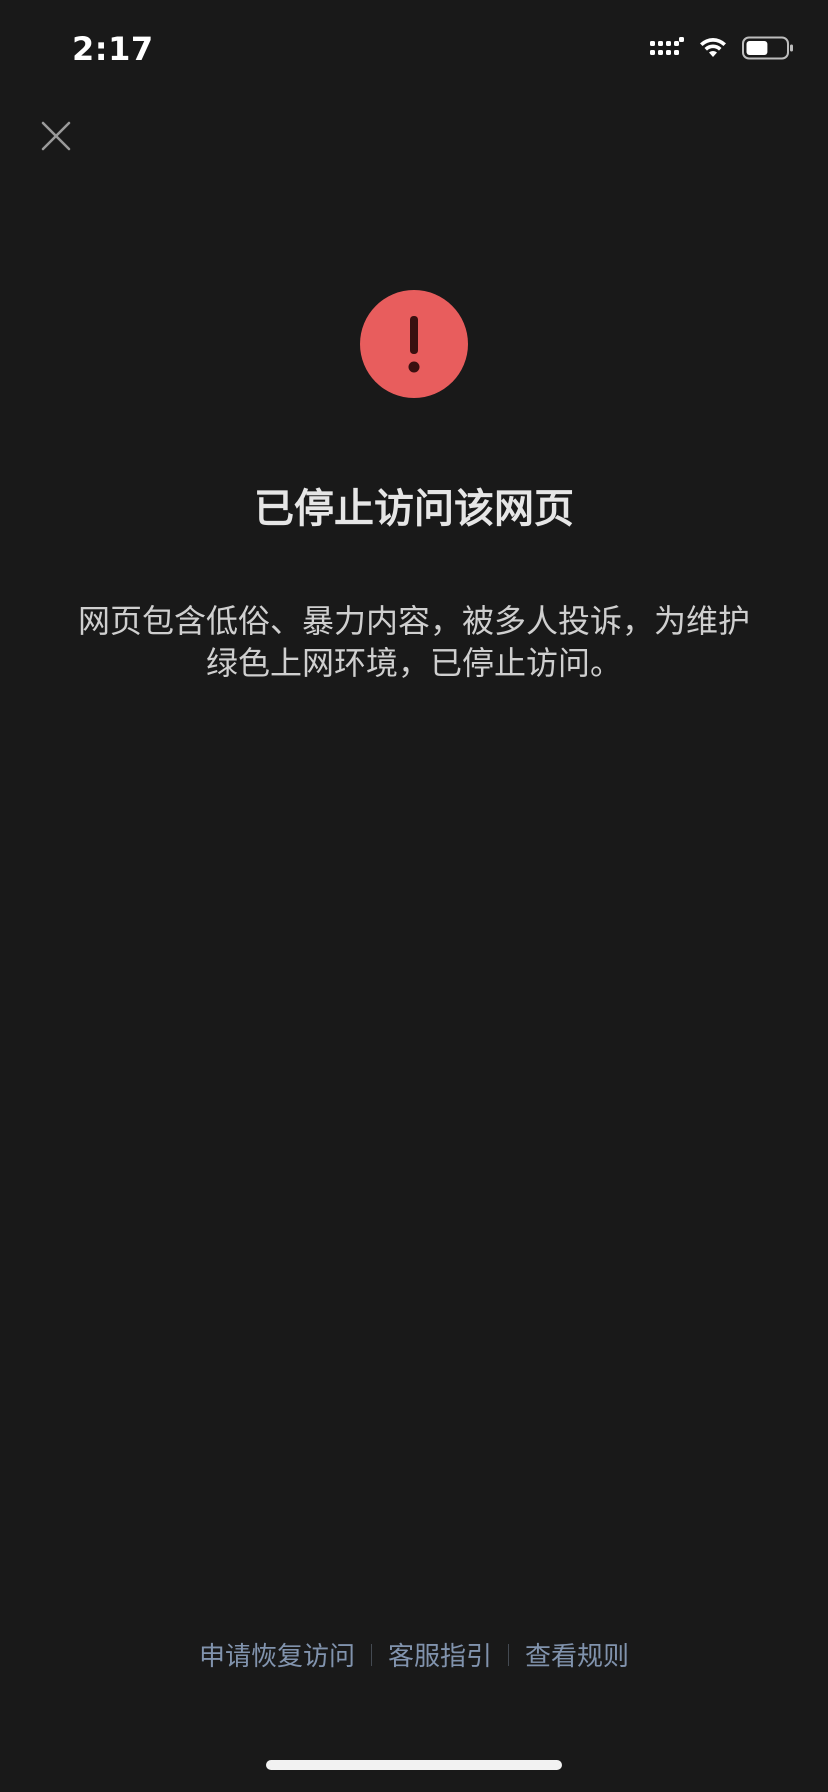 Image resolution: width=828 pixels, height=1792 pixels. What do you see at coordinates (414, 509) in the screenshot?
I see `page-title: 已停止访问该网页` at bounding box center [414, 509].